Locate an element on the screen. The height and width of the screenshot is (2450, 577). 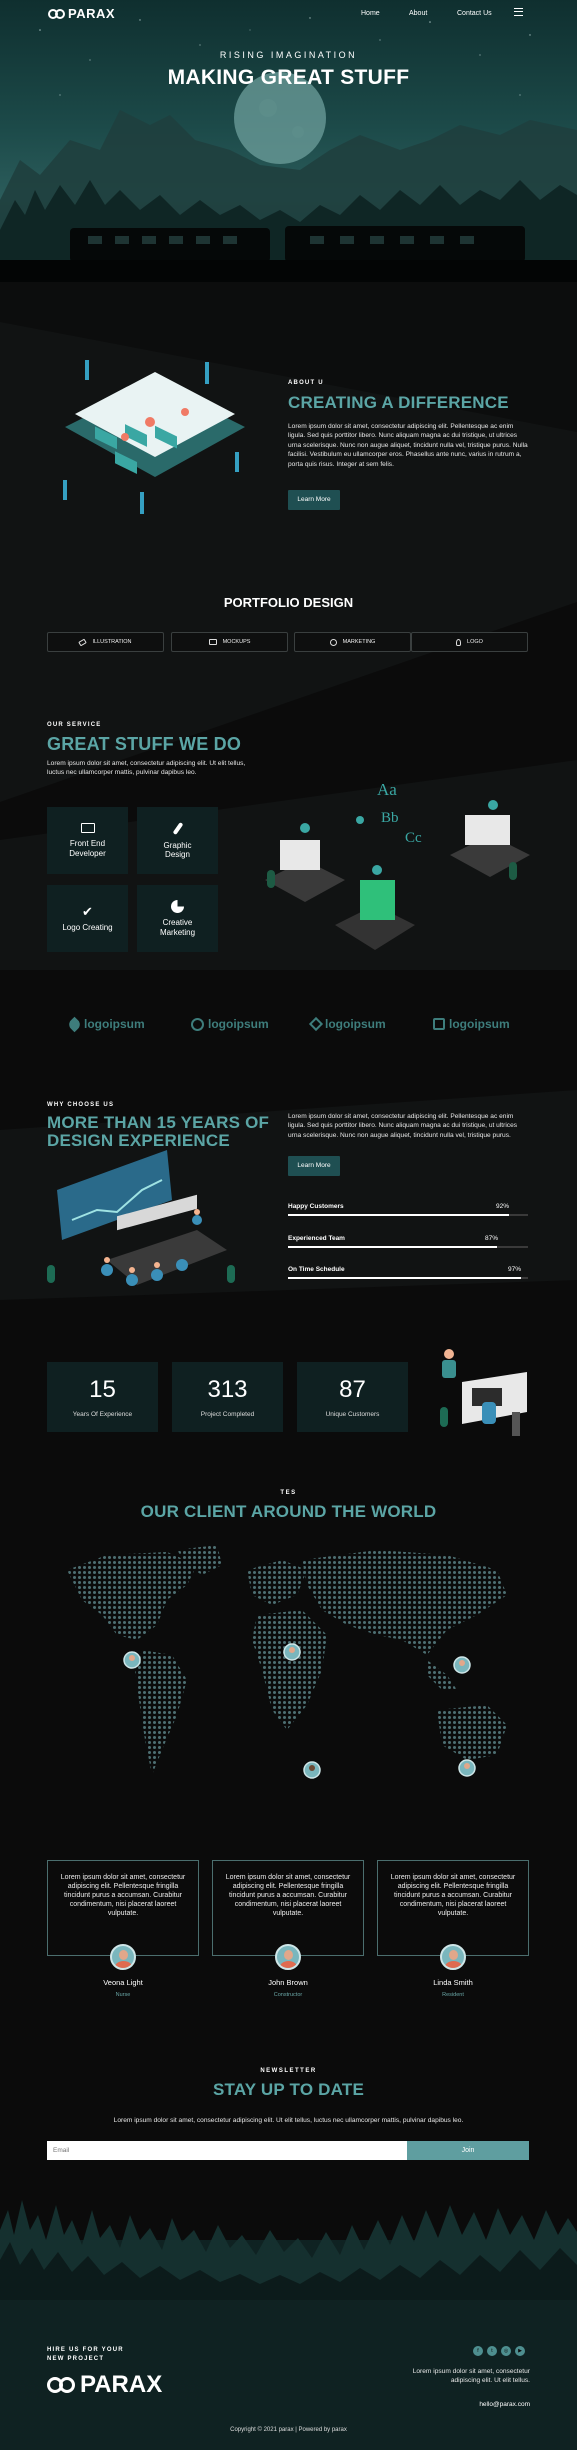
instagram-icon: ◎ is located at coordinates (506, 2351).